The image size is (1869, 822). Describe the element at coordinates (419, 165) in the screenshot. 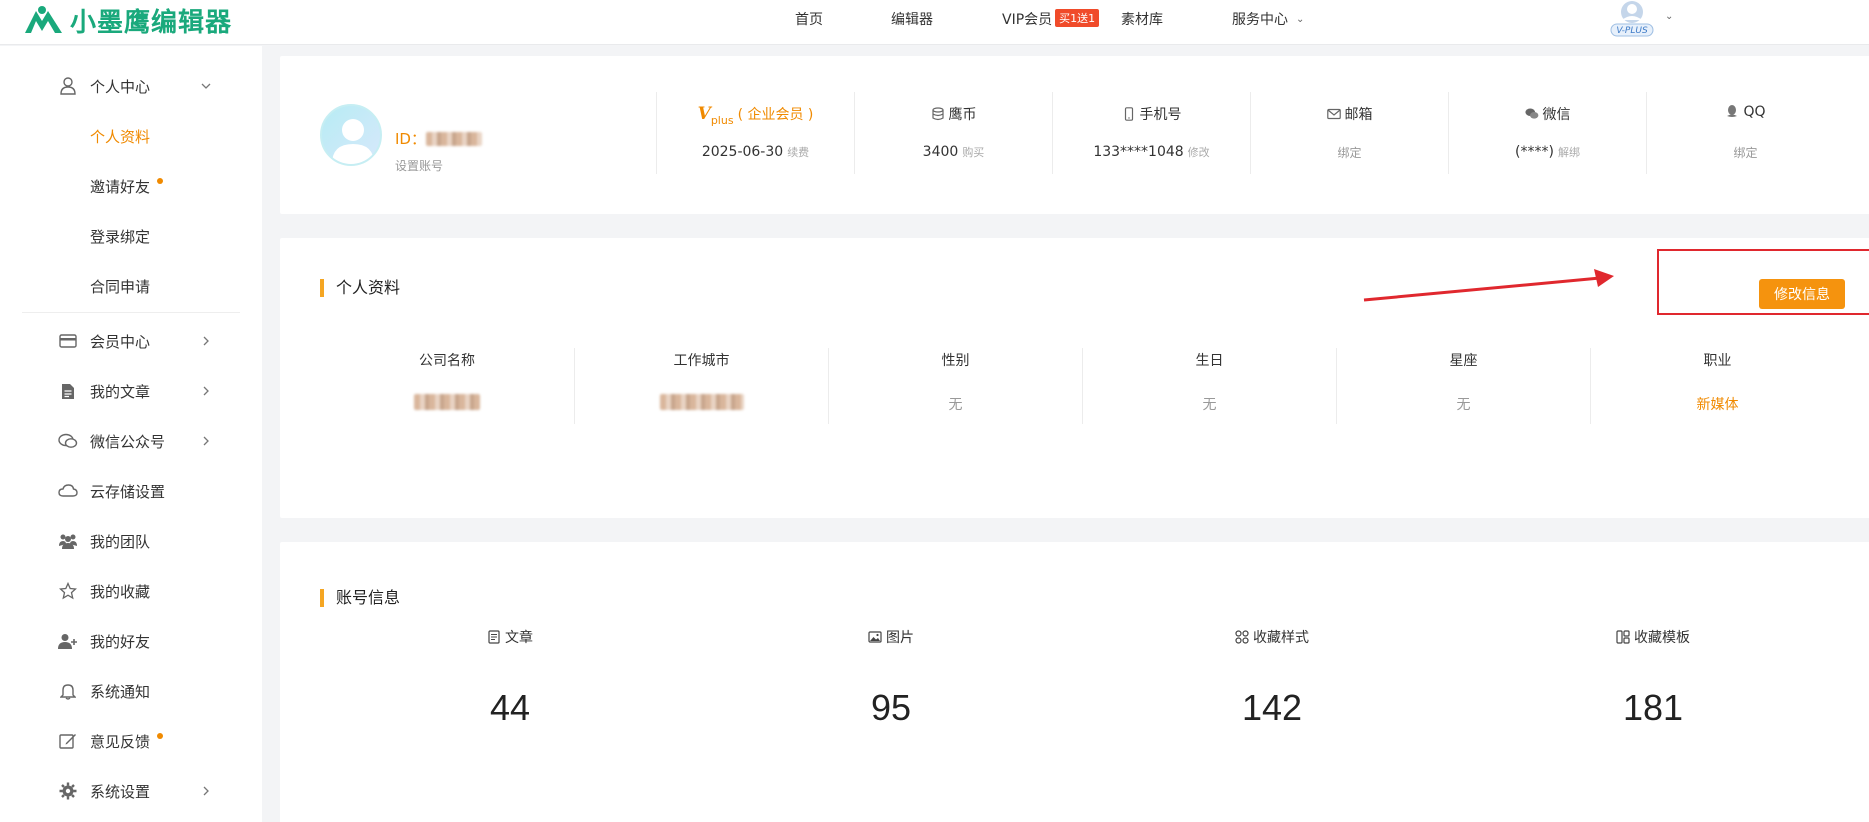

I see `set-account-link: 设置账号` at that location.